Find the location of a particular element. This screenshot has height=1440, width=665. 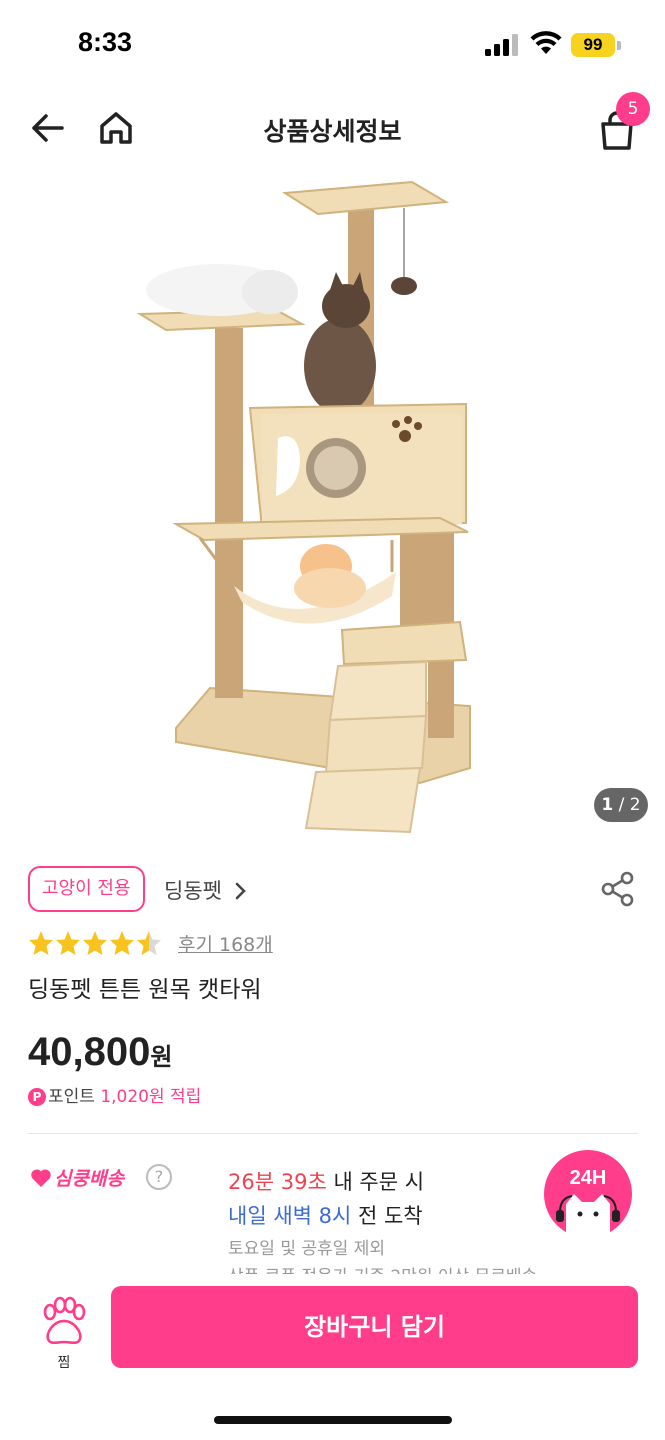

delivery-note-2: 상품 쿠폰 적용가 기준 2만원 이상 무료배송 is located at coordinates (382, 1268).